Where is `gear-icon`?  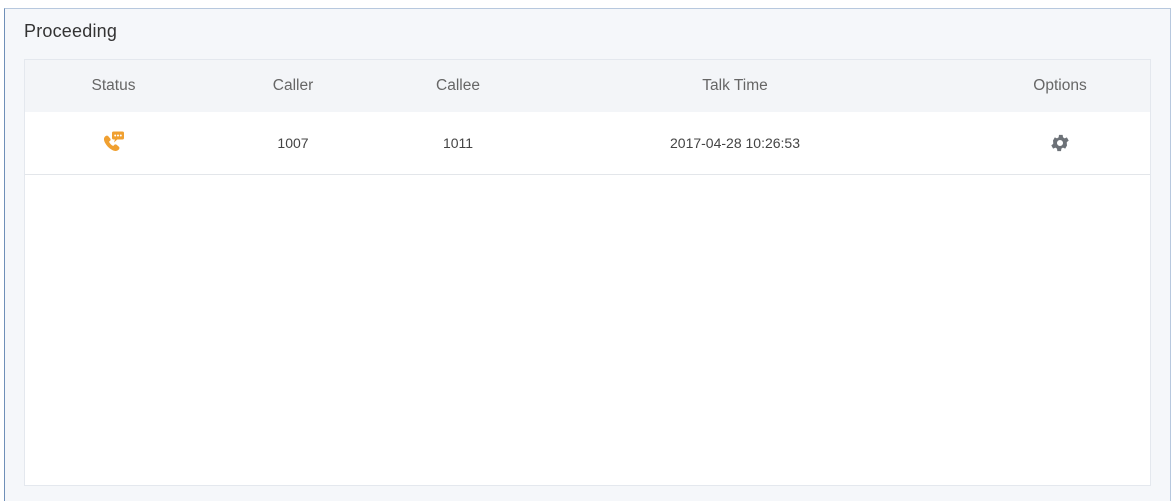 gear-icon is located at coordinates (1060, 143).